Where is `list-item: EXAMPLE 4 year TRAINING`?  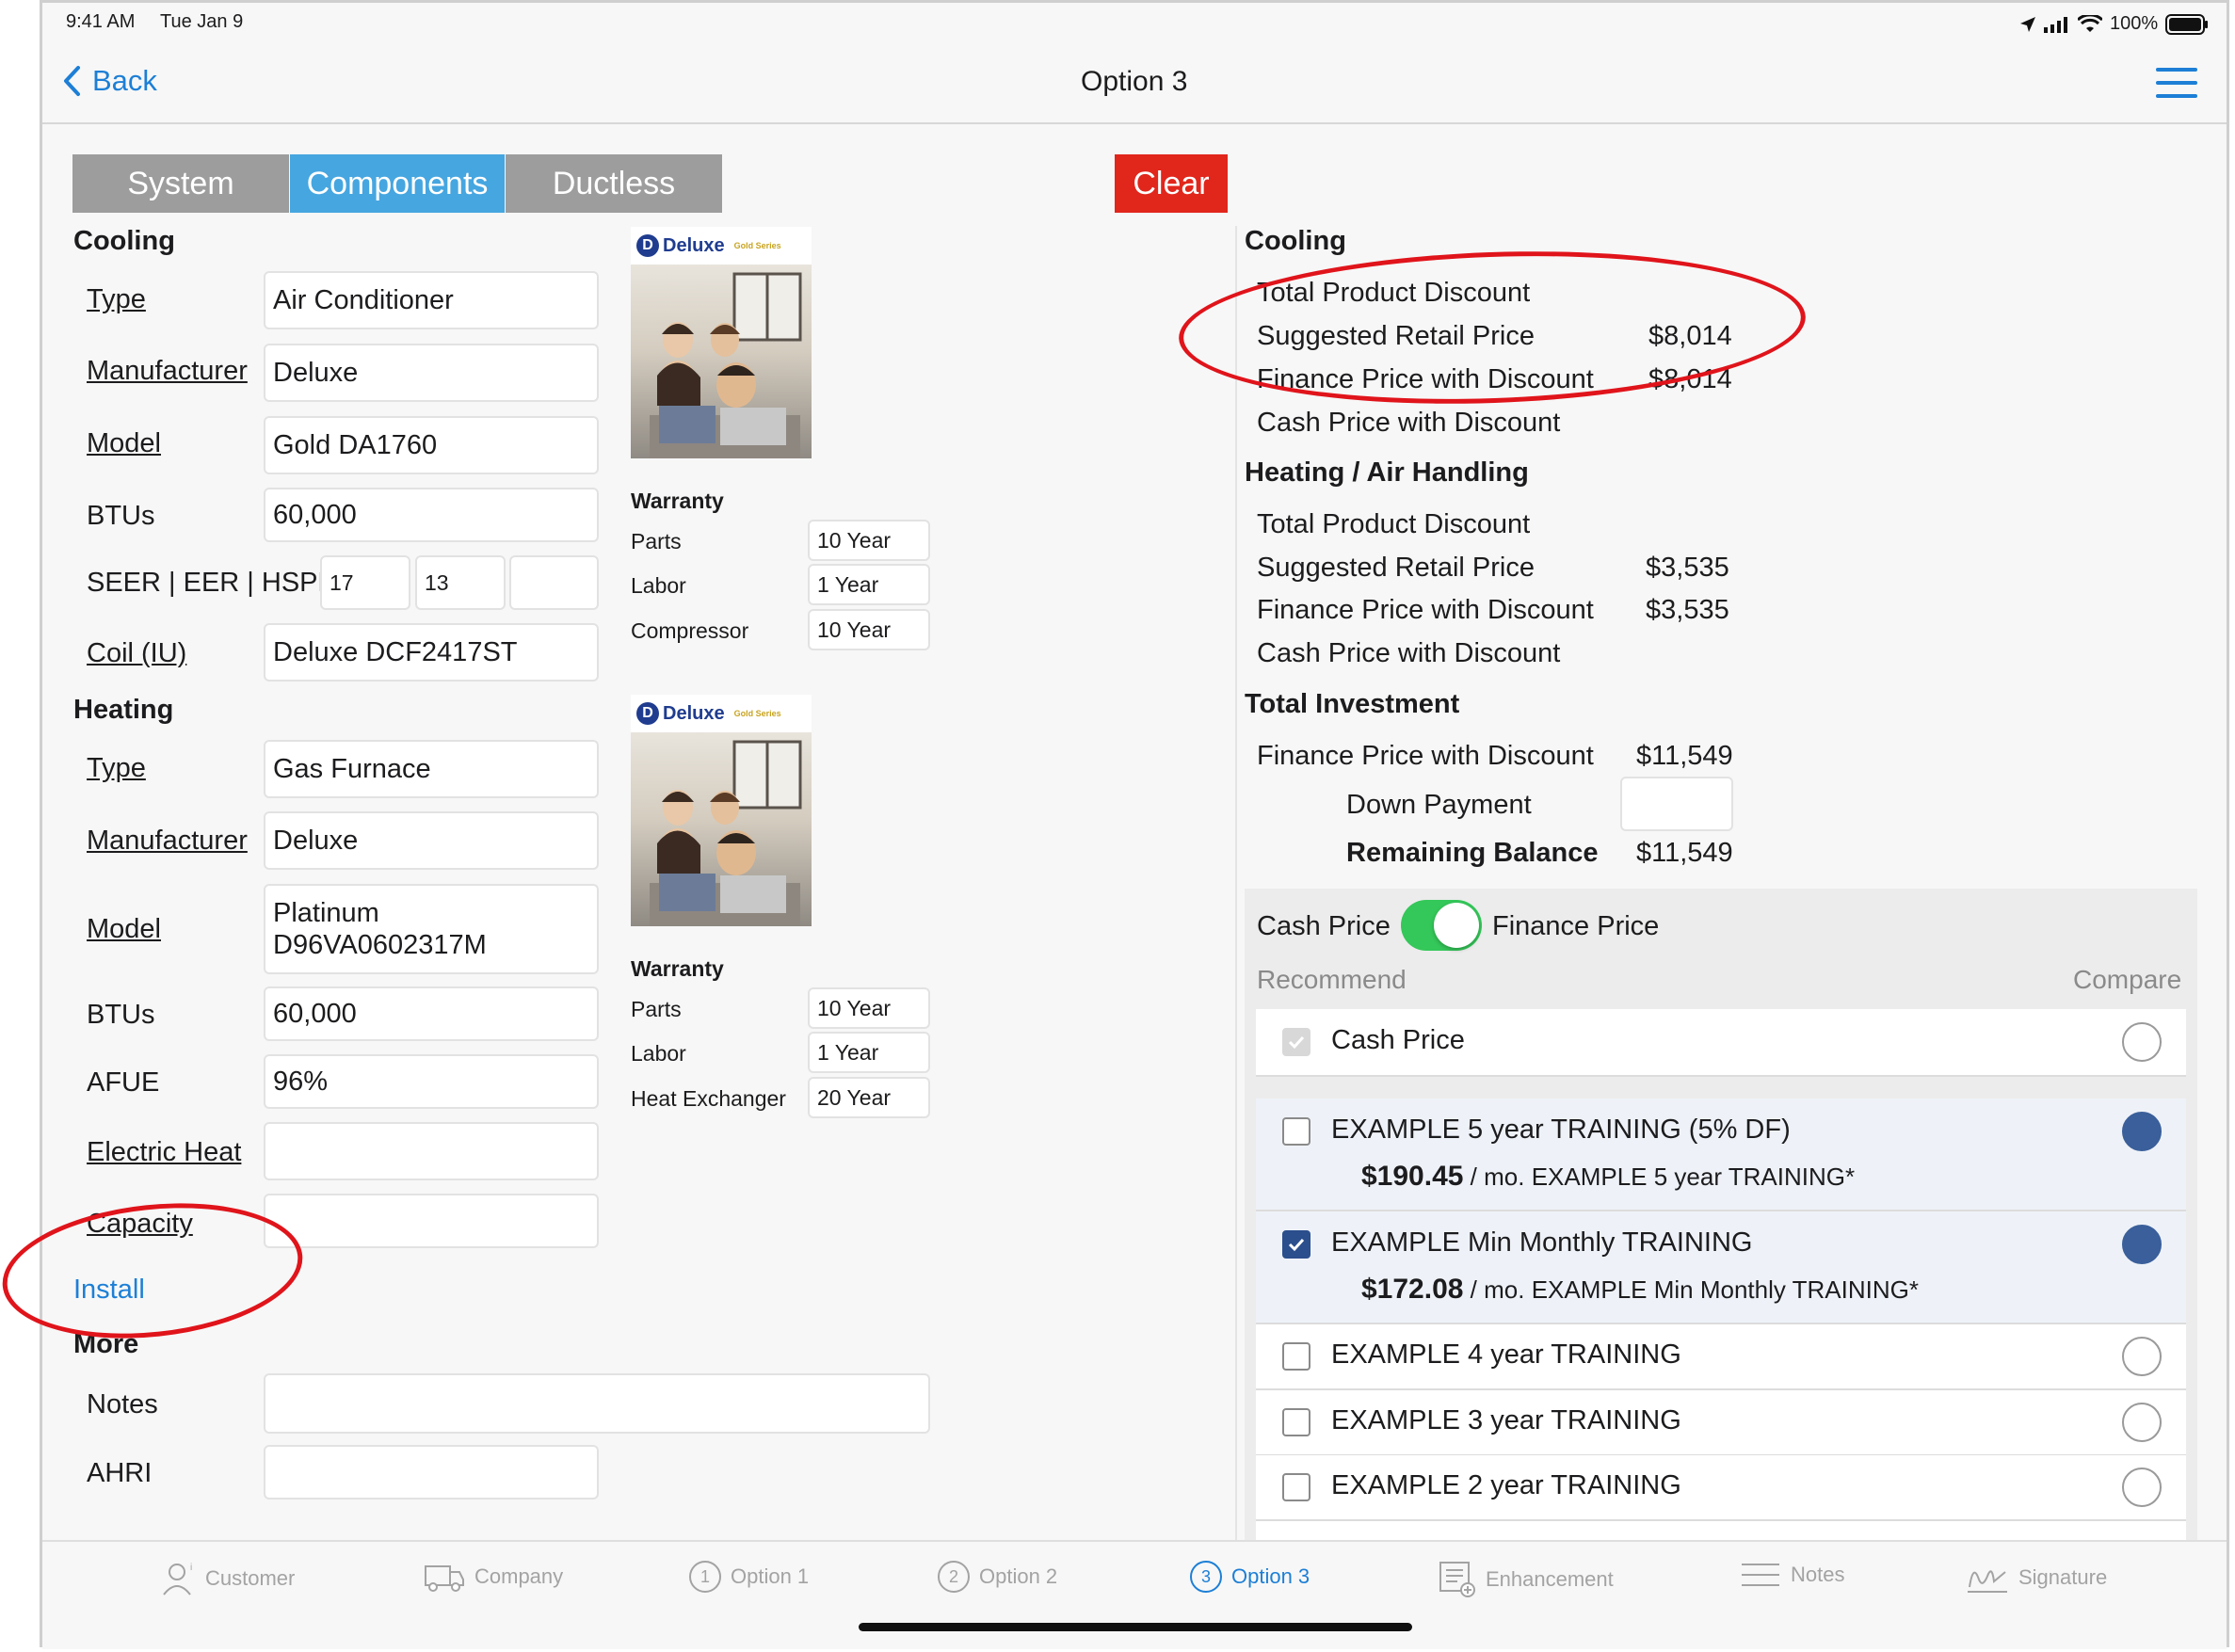
list-item: EXAMPLE 4 year TRAINING is located at coordinates (1721, 1357).